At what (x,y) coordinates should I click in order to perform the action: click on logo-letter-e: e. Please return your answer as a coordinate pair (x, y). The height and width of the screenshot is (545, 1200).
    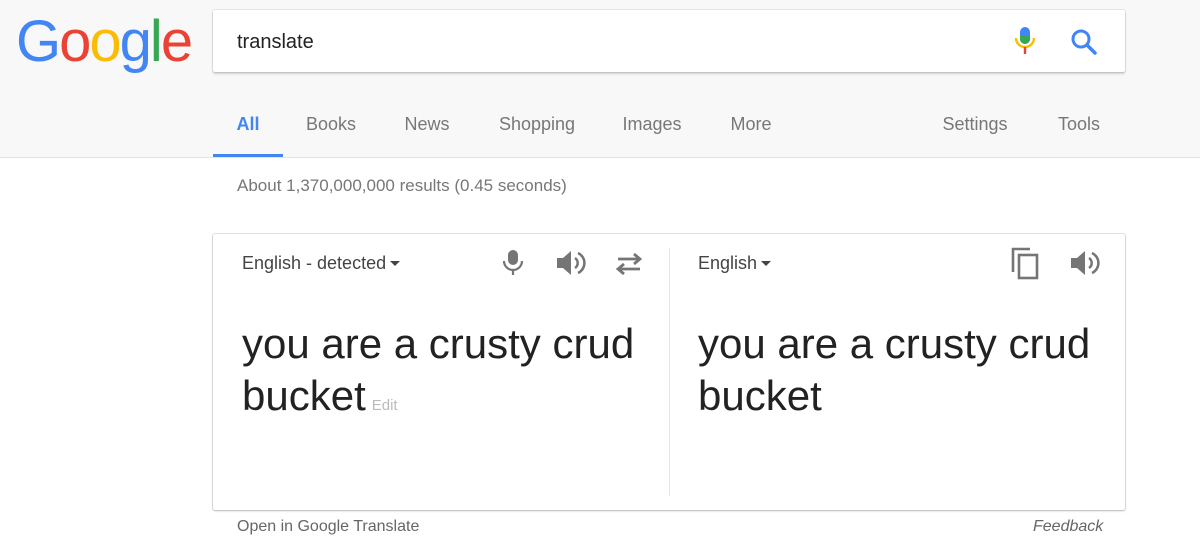
    Looking at the image, I should click on (176, 41).